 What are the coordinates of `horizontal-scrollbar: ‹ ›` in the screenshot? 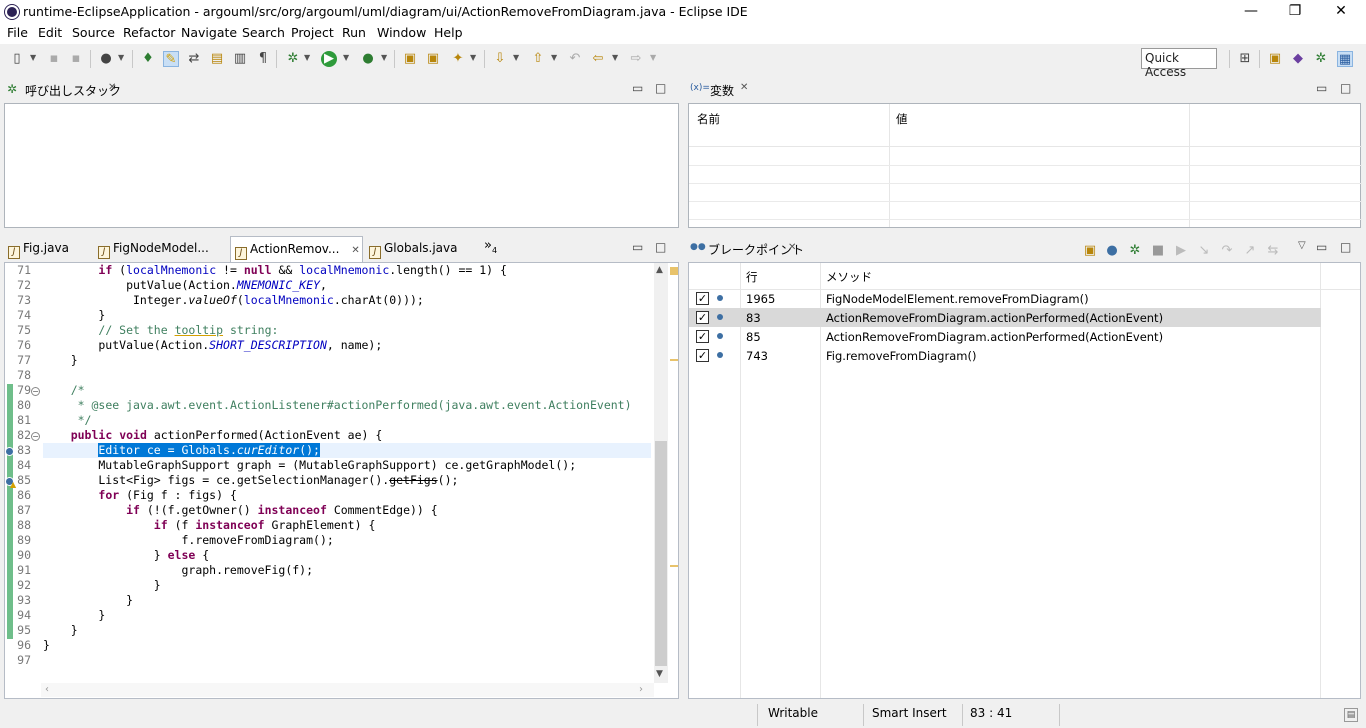 It's located at (347, 690).